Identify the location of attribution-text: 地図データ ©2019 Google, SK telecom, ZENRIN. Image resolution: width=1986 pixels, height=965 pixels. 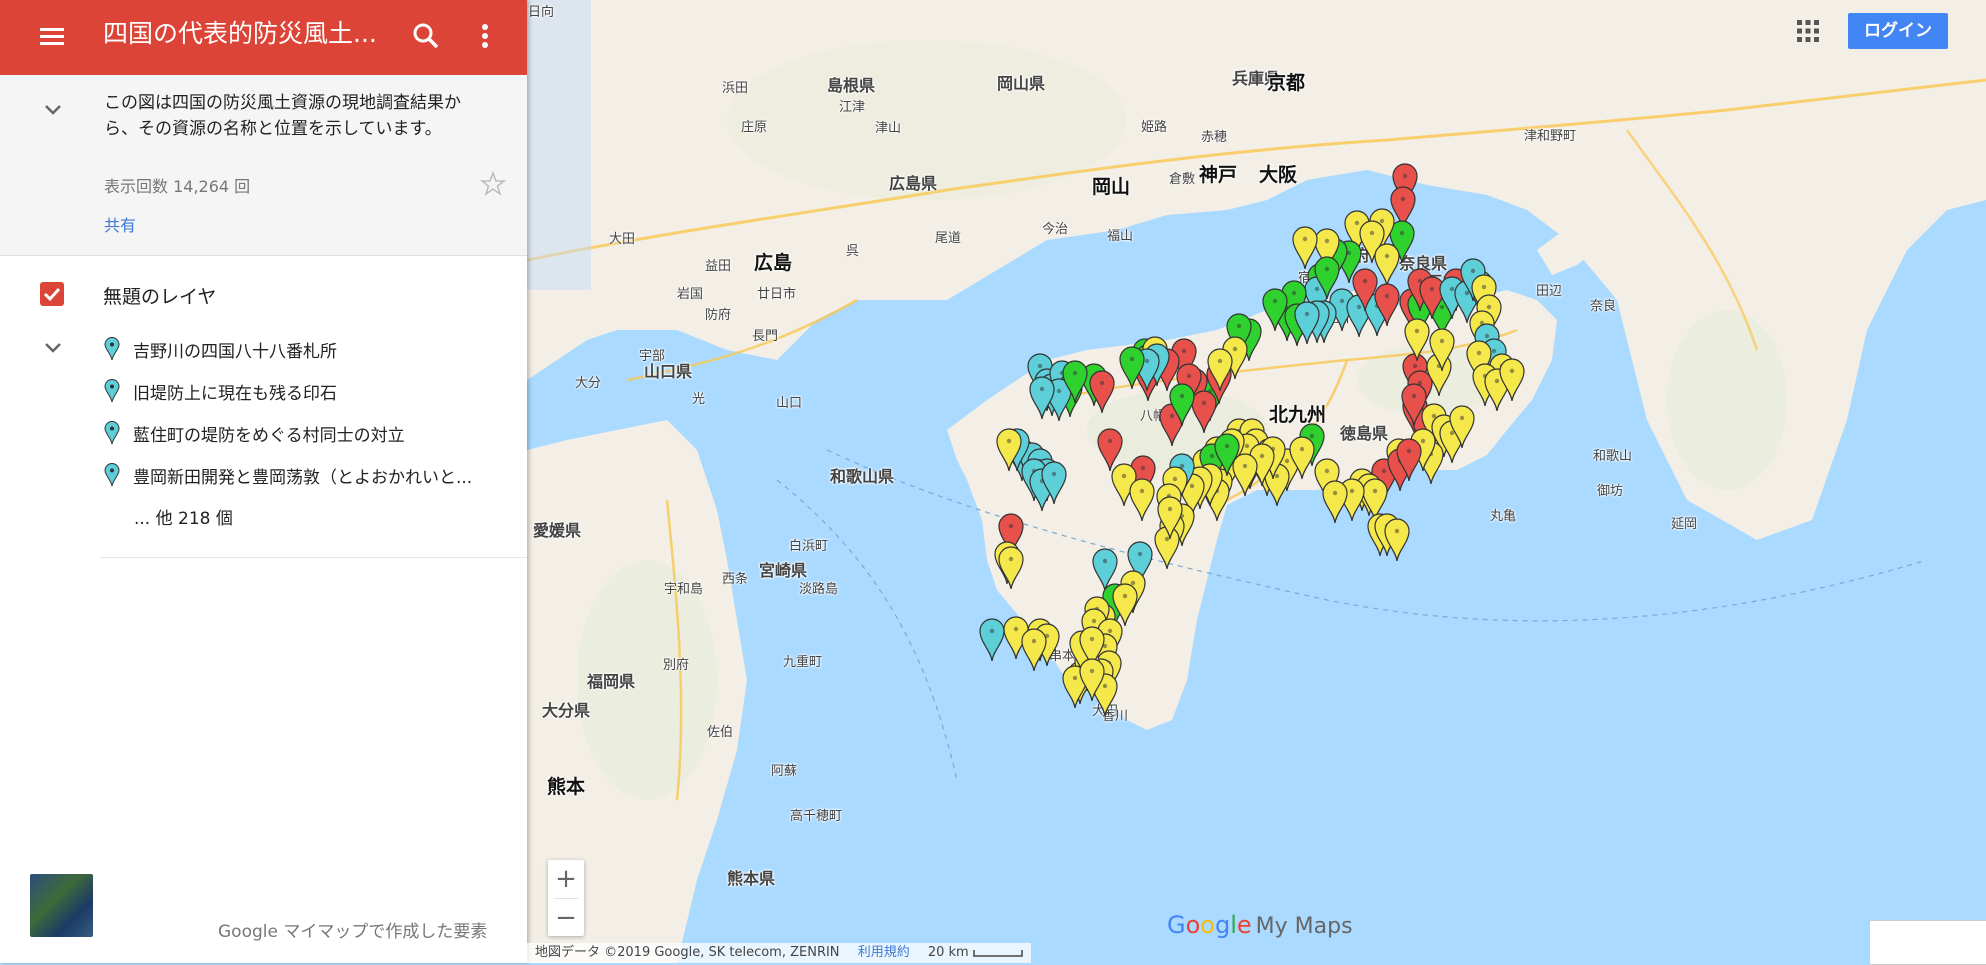
(687, 952).